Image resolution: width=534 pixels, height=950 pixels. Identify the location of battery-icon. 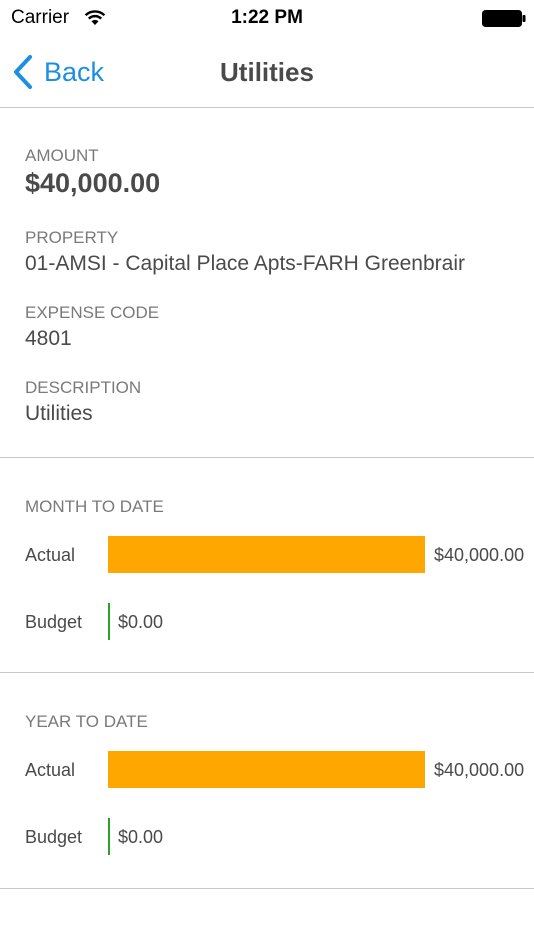
(504, 18).